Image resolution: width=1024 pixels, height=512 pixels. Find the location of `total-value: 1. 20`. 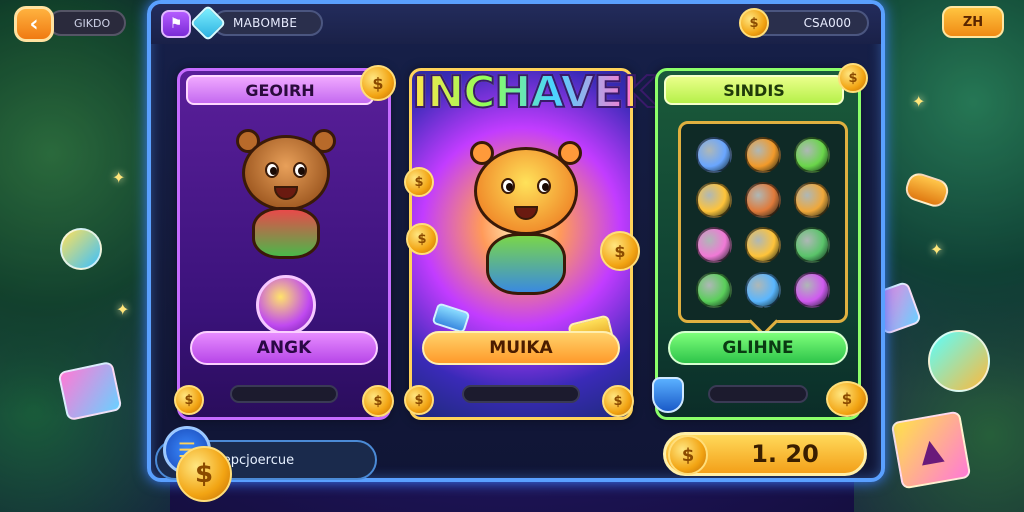

total-value: 1. 20 is located at coordinates (785, 454).